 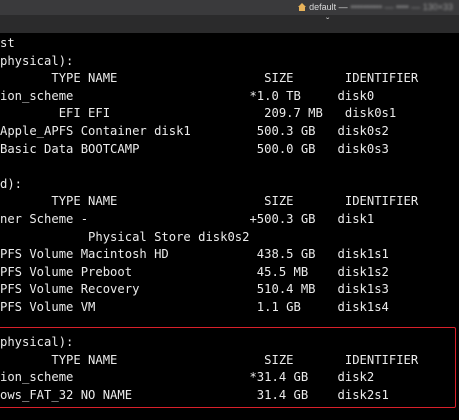 What do you see at coordinates (37, 60) in the screenshot?
I see `terminal-line: physical):` at bounding box center [37, 60].